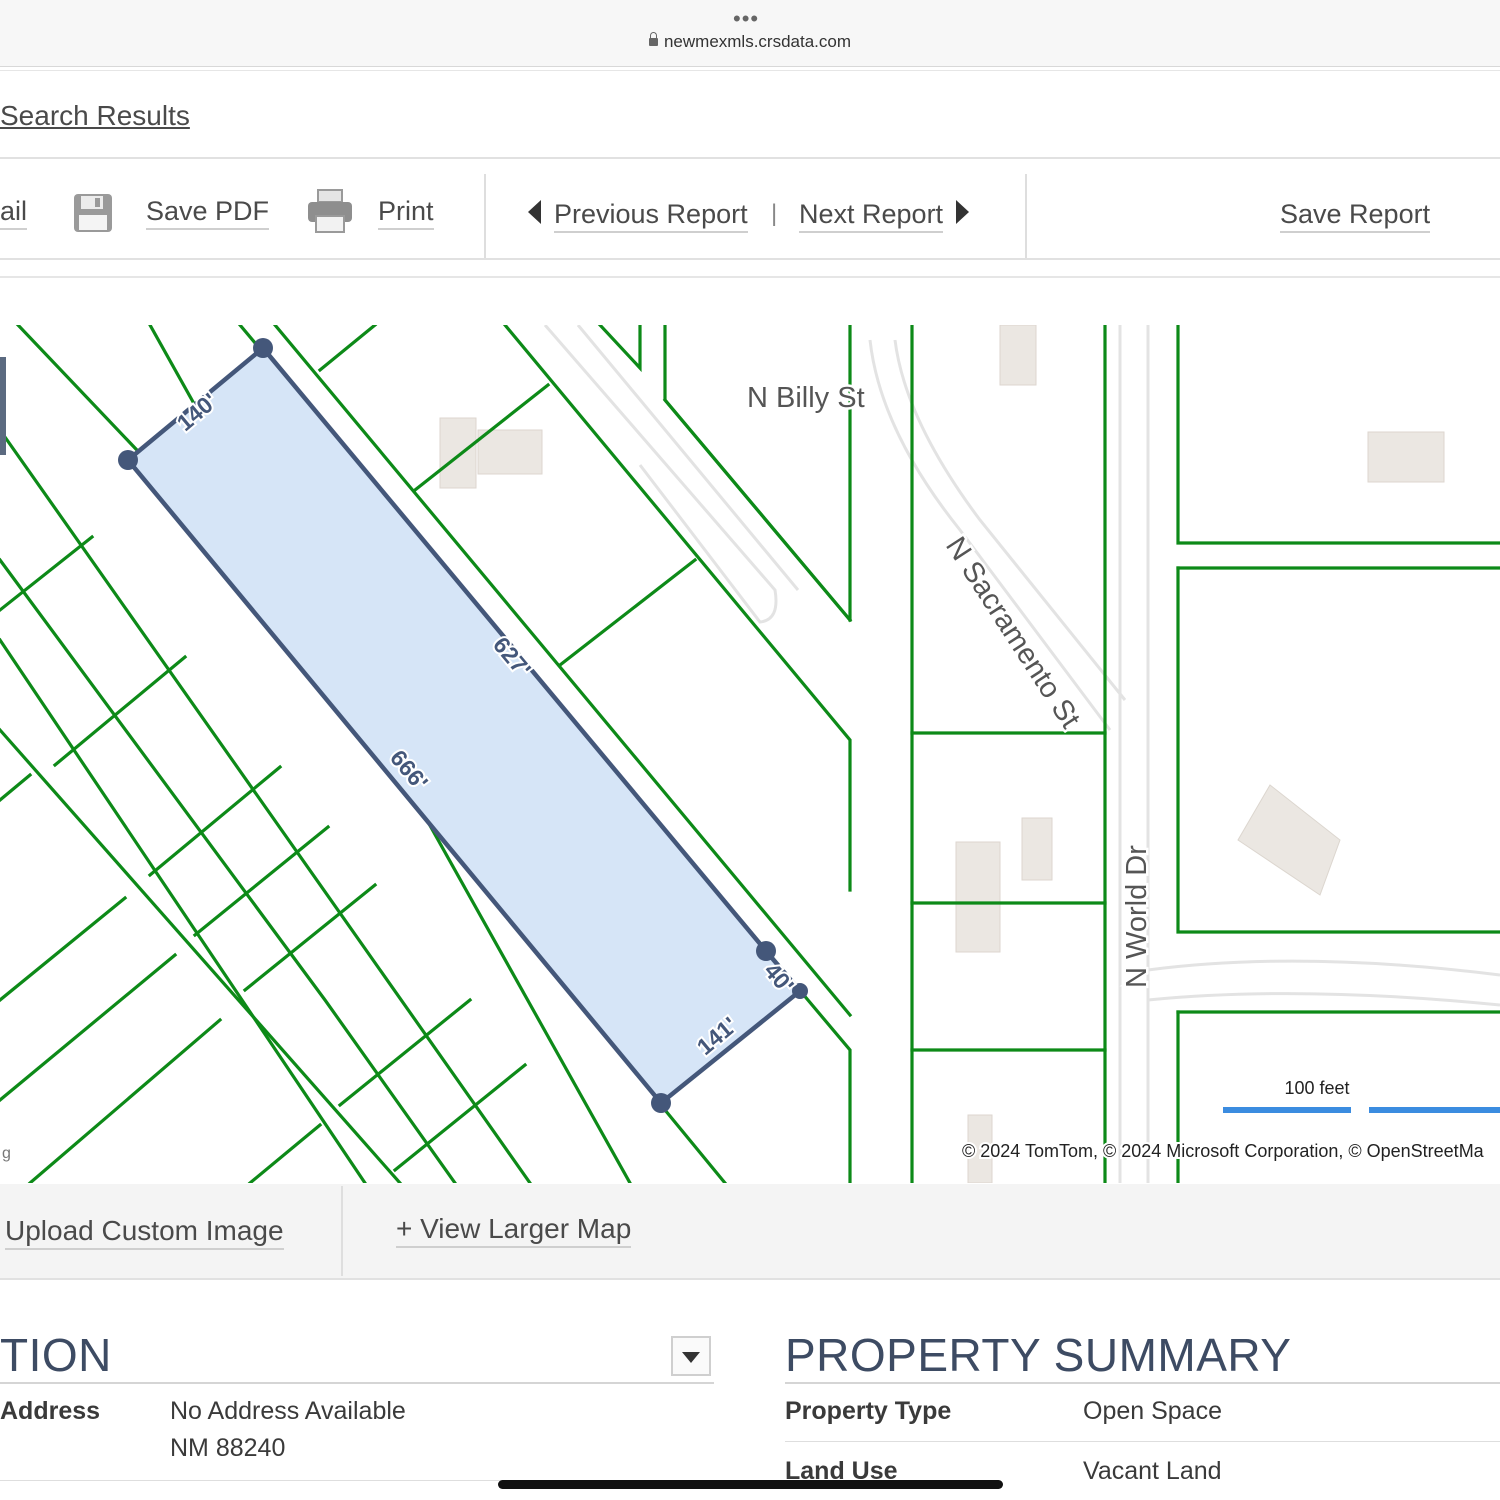  I want to click on caret-left-icon, so click(535, 212).